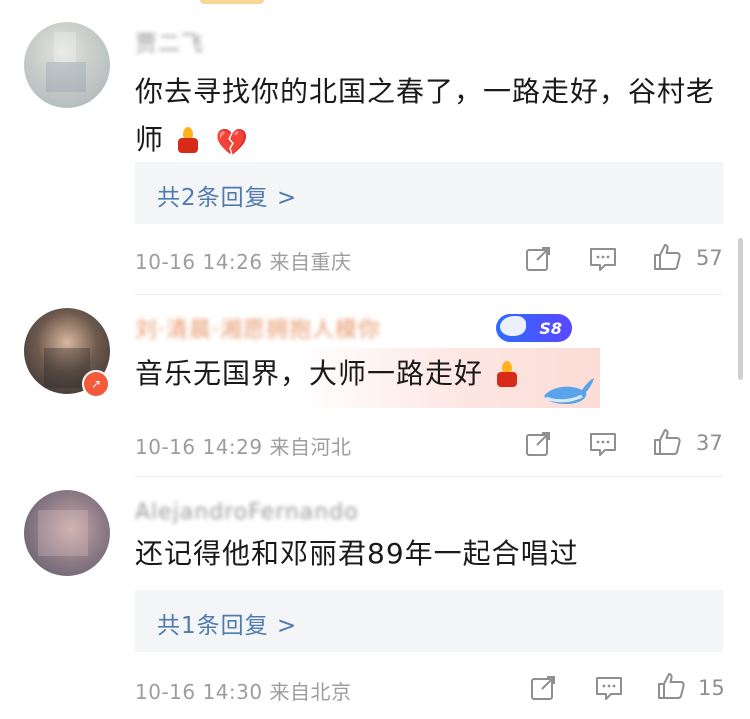 The image size is (750, 719). What do you see at coordinates (258, 328) in the screenshot?
I see `username: 刘·清晨·湘愿拥抱人模你` at bounding box center [258, 328].